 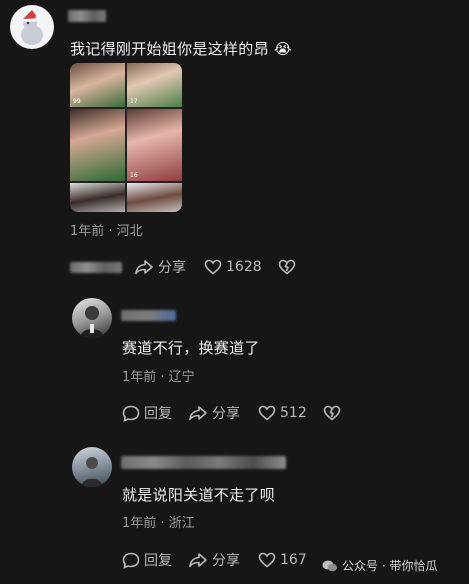 I want to click on reply-label-redacted, so click(x=96, y=267).